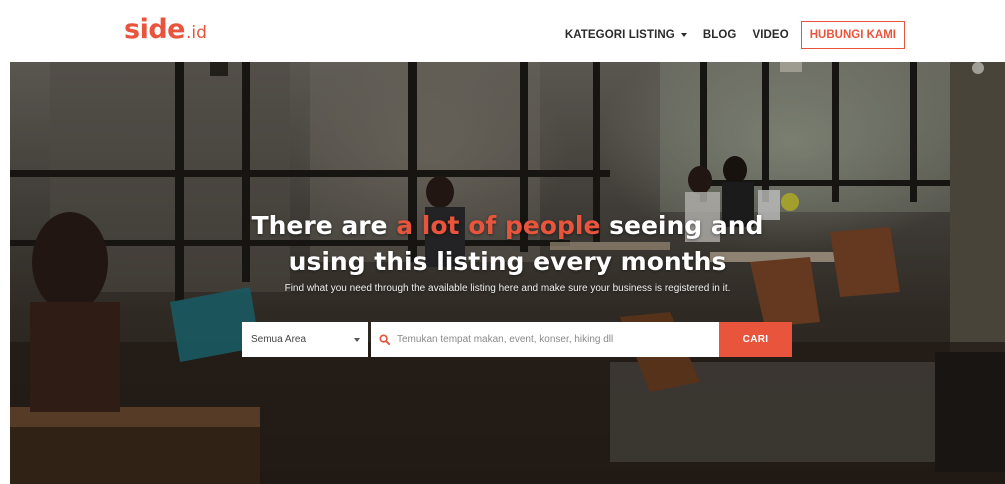 This screenshot has height=484, width=1005. I want to click on nav-item-kategori-listing: KATEGORI LISTING, so click(626, 35).